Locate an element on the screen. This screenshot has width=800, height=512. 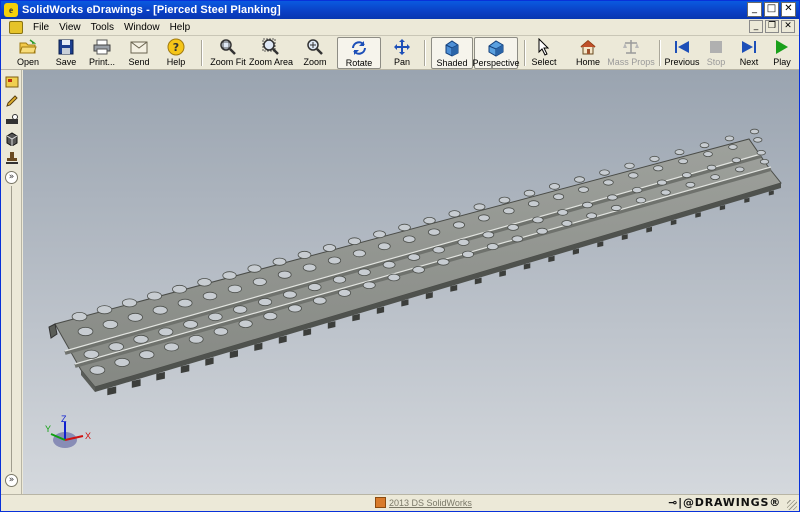
zoom-area-button: Zoom Area is located at coordinates (271, 53).